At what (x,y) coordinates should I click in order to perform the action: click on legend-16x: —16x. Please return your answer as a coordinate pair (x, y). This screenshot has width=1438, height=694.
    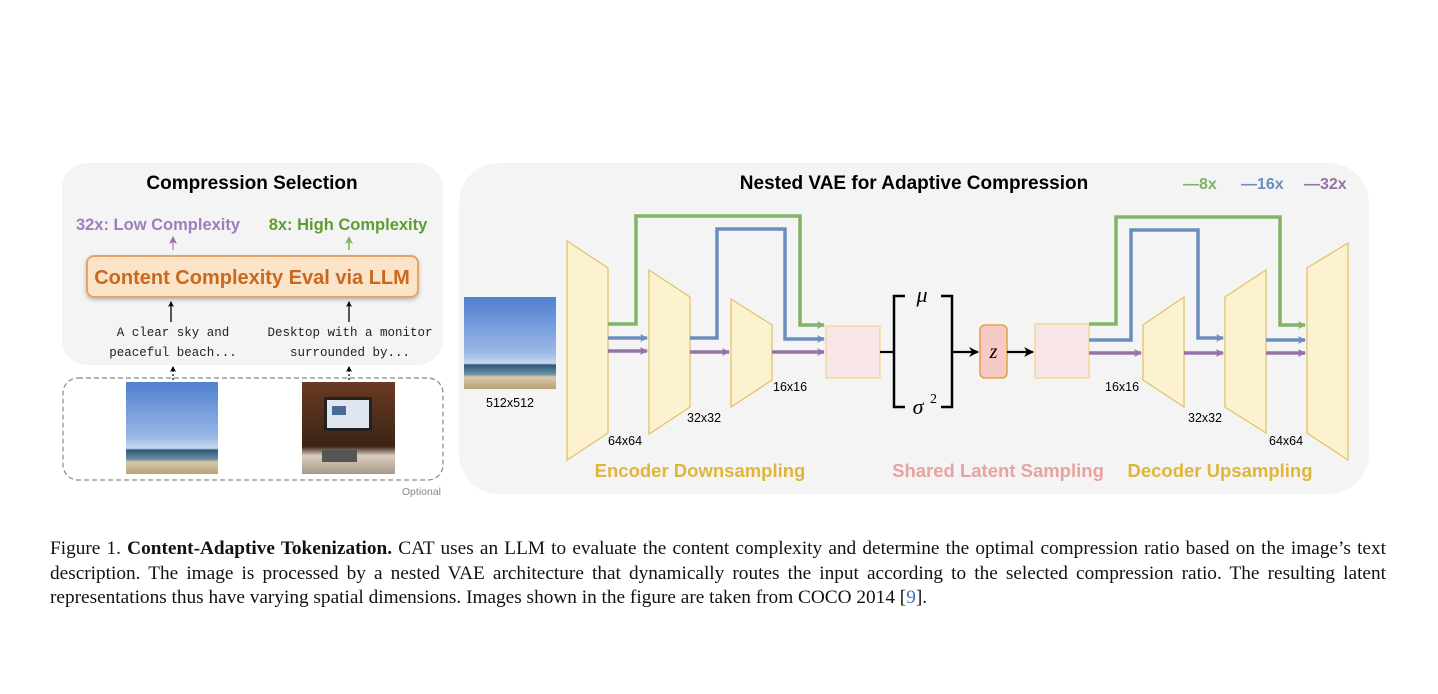
    Looking at the image, I should click on (1262, 184).